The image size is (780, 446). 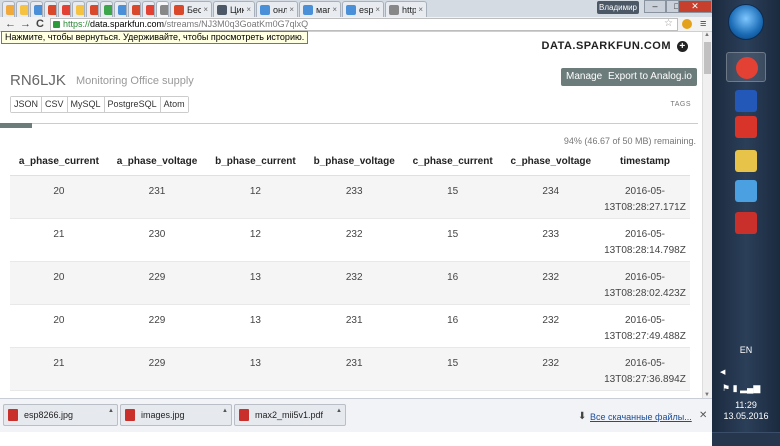 What do you see at coordinates (645, 283) in the screenshot?
I see `table-cell: 2016-05-13T08:28:02.423Z` at bounding box center [645, 283].